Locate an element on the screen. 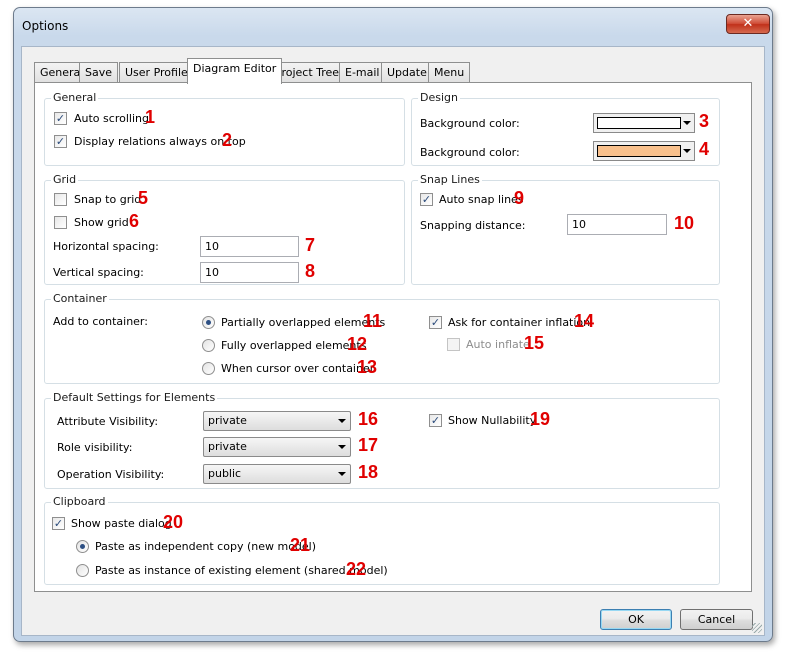  cancel-button: Cancel is located at coordinates (716, 619).